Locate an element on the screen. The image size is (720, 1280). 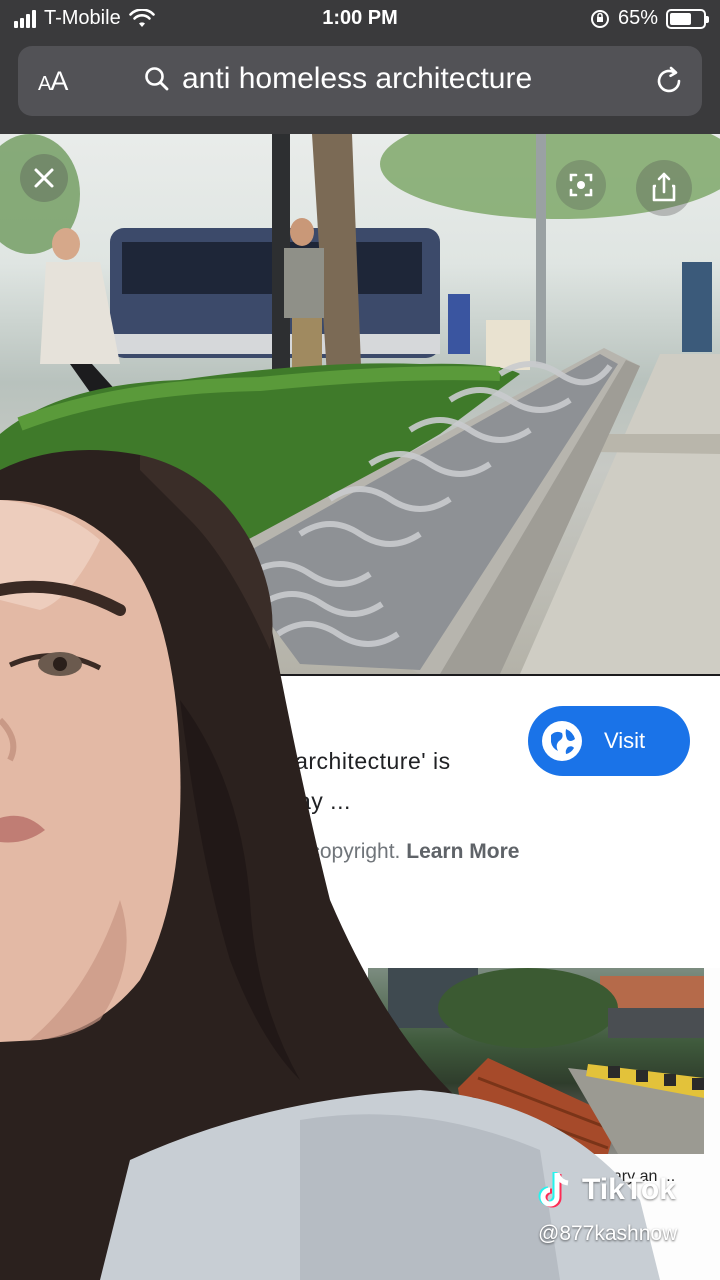
tiktok-brand: TikTok is located at coordinates (629, 1189).